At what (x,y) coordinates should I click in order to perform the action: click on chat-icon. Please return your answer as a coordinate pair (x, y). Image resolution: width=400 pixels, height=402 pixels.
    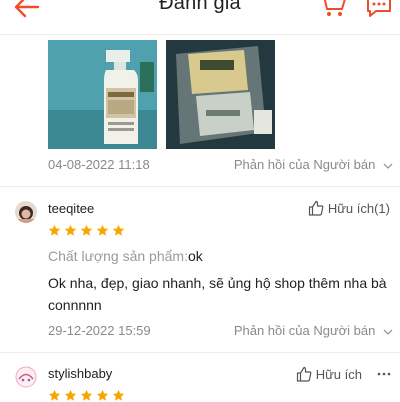
    Looking at the image, I should click on (379, 8).